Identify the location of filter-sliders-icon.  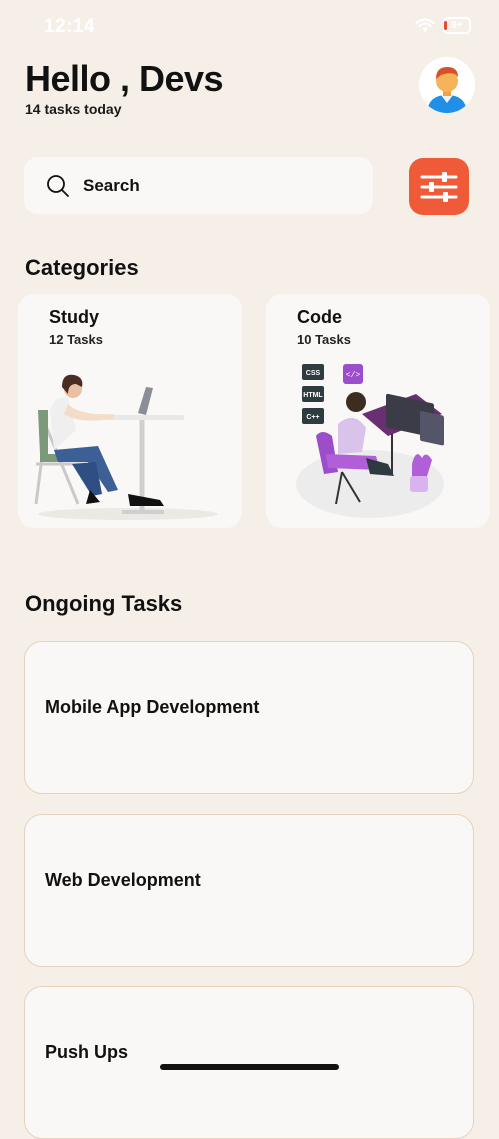
(439, 186).